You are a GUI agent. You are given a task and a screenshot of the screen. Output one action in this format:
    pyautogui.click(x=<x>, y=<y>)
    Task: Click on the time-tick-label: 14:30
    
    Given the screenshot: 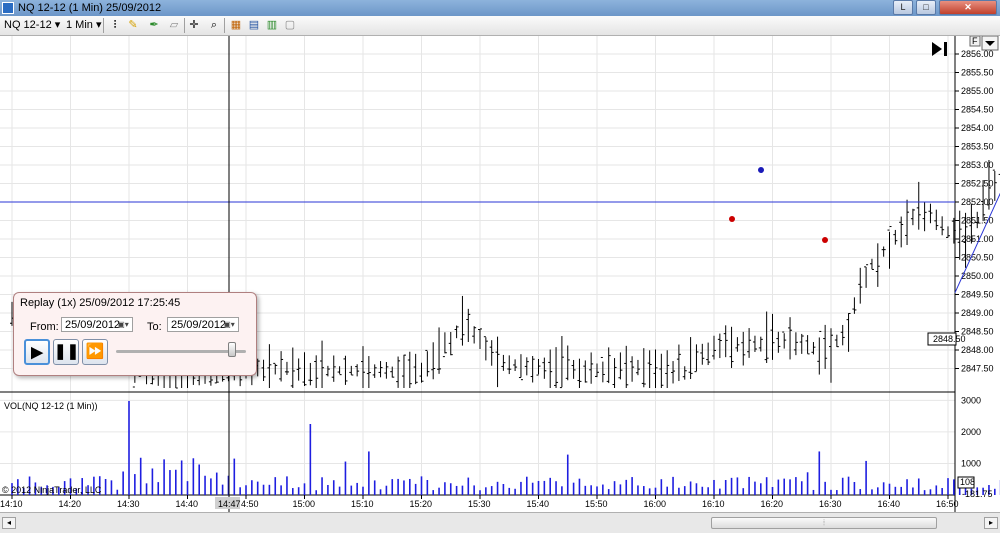 What is the action you would take?
    pyautogui.click(x=128, y=504)
    